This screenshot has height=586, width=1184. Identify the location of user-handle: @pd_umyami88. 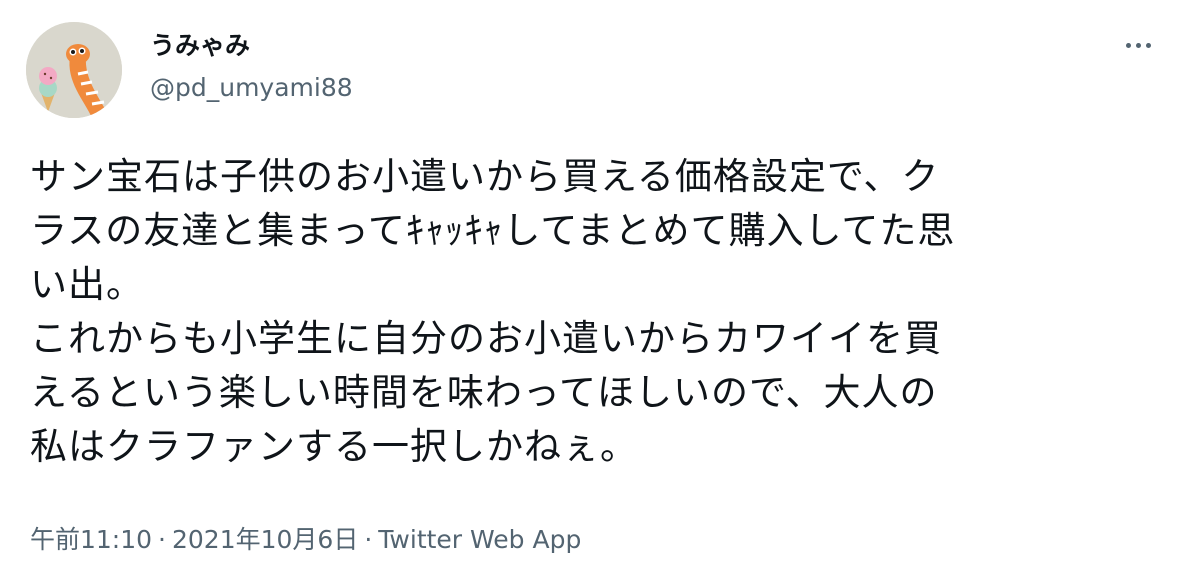
(251, 88).